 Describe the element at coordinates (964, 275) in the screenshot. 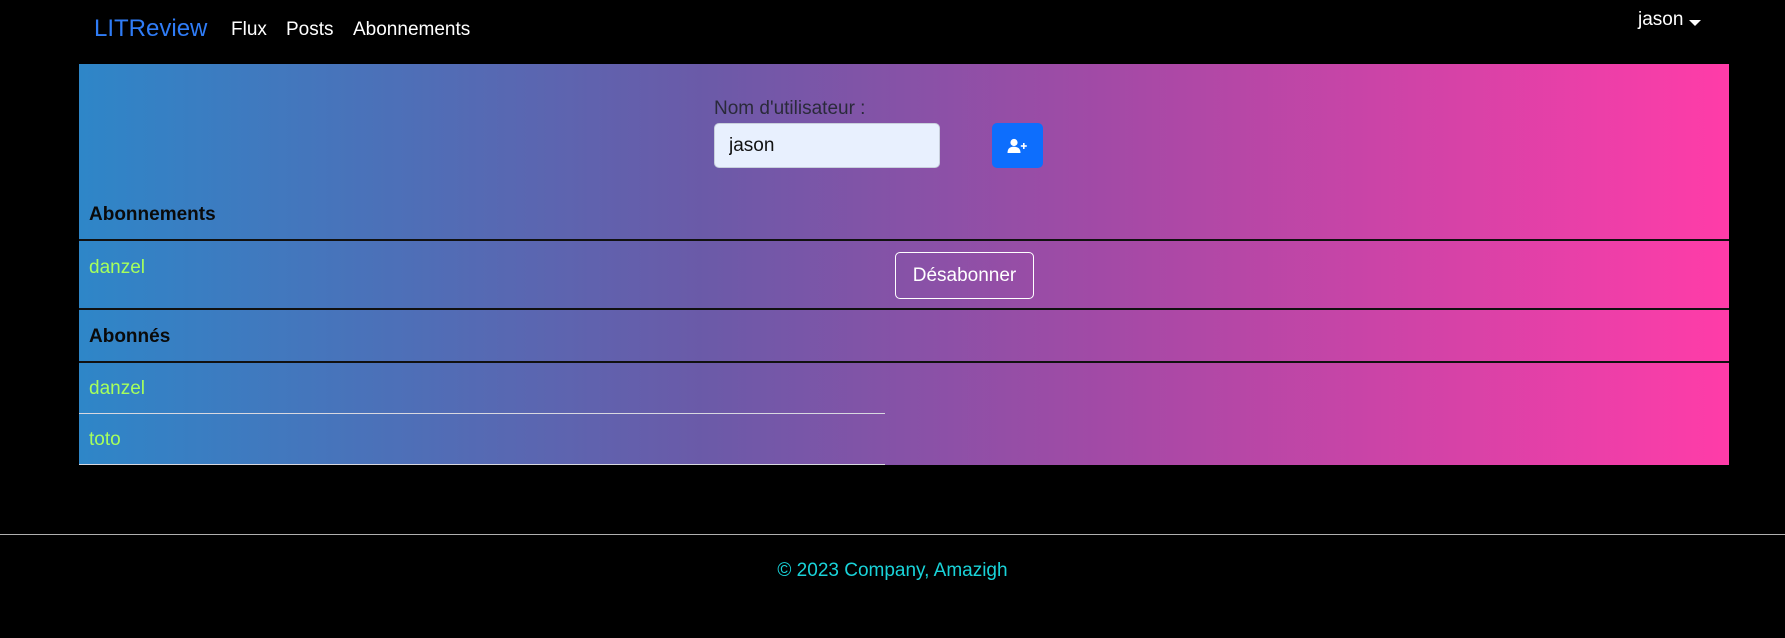

I see `unsubscribe-button: Désabonner` at that location.